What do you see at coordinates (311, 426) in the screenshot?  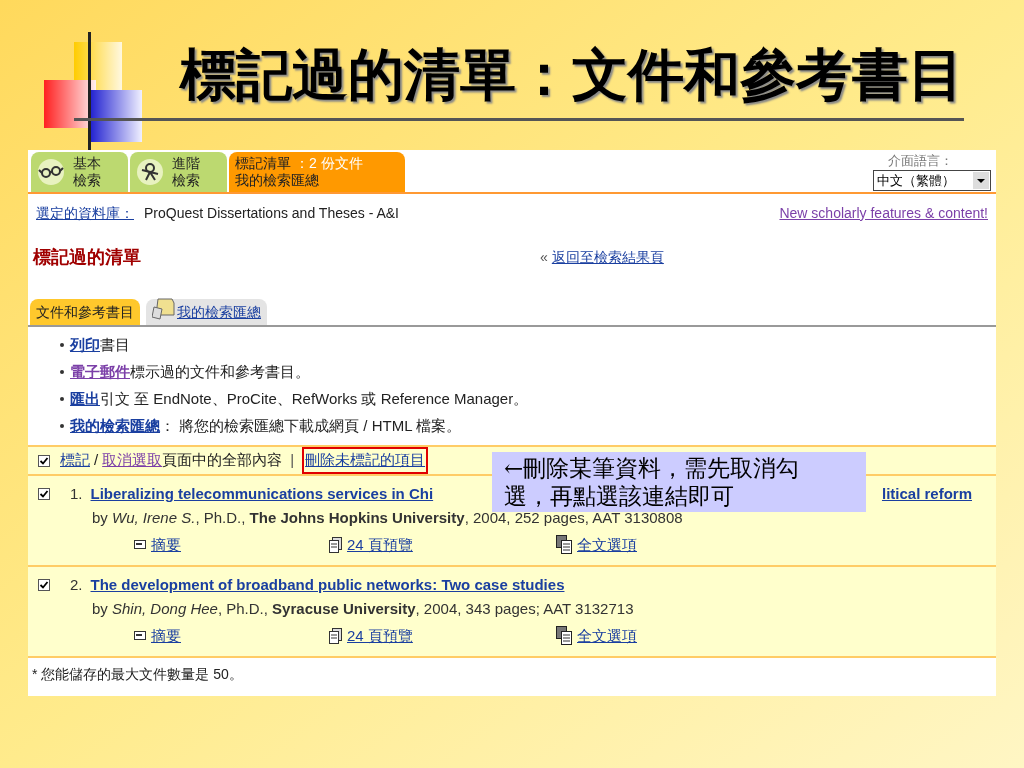 I see `action-description: ： 將您的檢索匯總下載成網頁 / HTML 檔案。` at bounding box center [311, 426].